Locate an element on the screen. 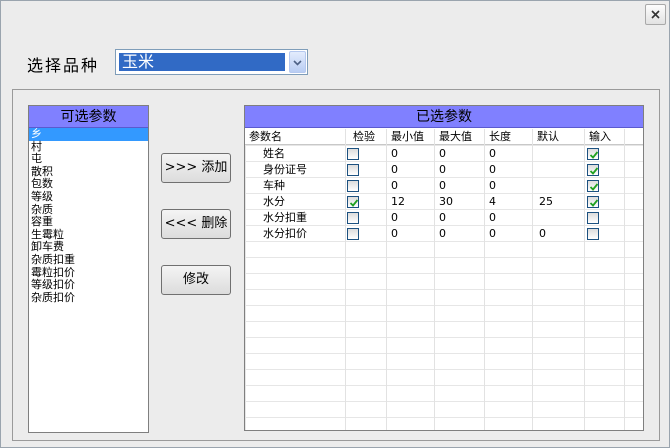 Image resolution: width=670 pixels, height=448 pixels. available-params-panel: 可选参数 乡村屯散积 包数 等级 杂质 容重 生霉粒 卸车费 杂质扣重 霉粒扣价 等级扣价 杂质扣价 is located at coordinates (88, 269).